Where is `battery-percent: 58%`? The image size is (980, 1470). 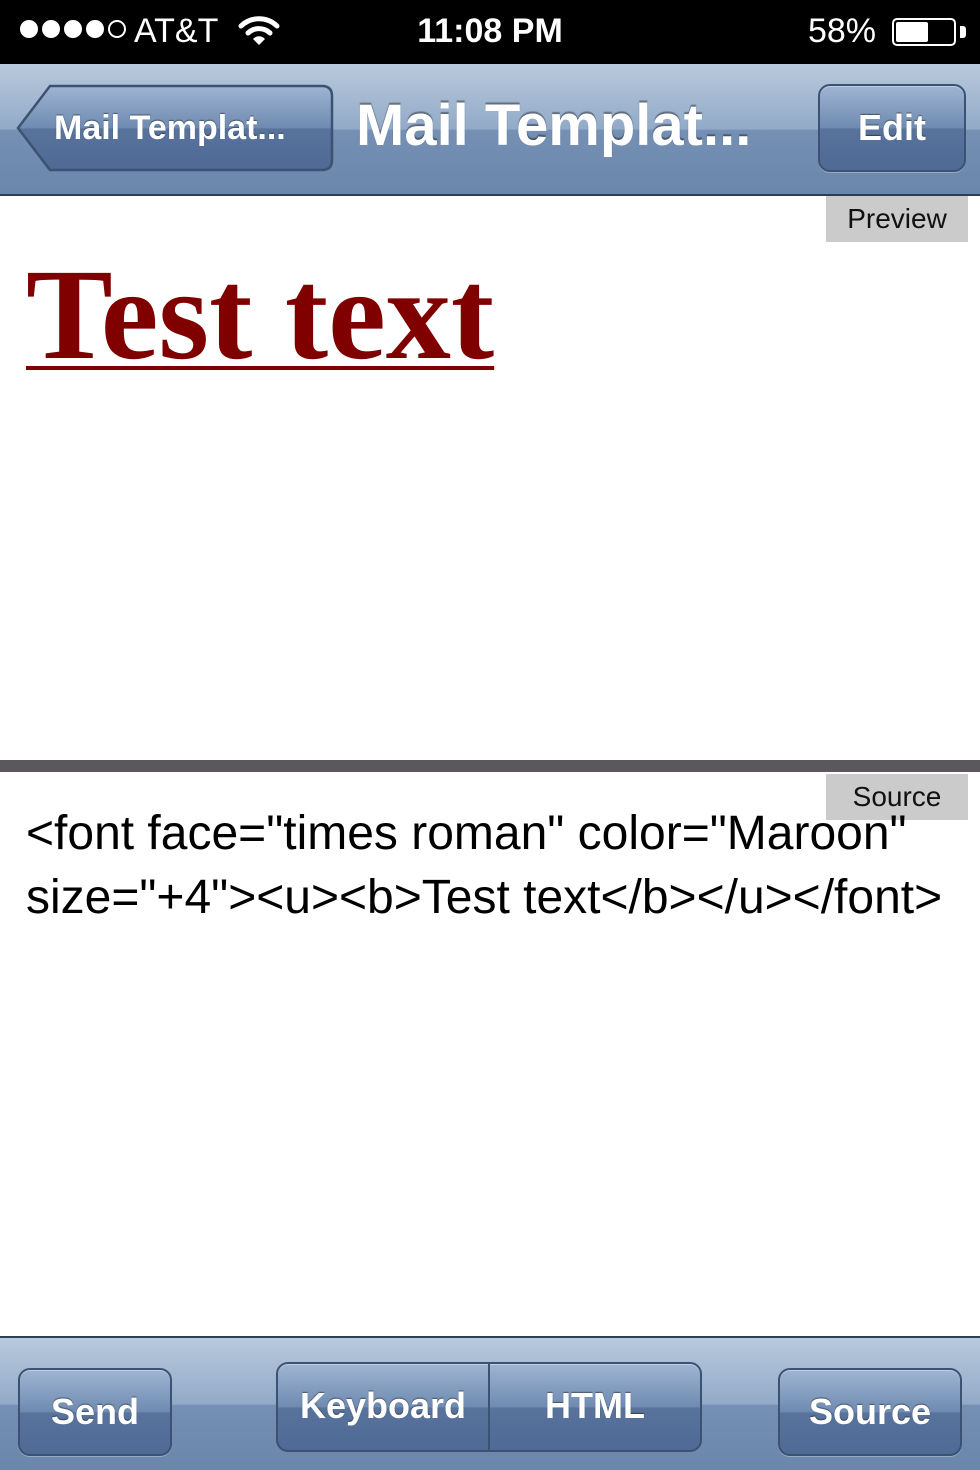 battery-percent: 58% is located at coordinates (841, 31).